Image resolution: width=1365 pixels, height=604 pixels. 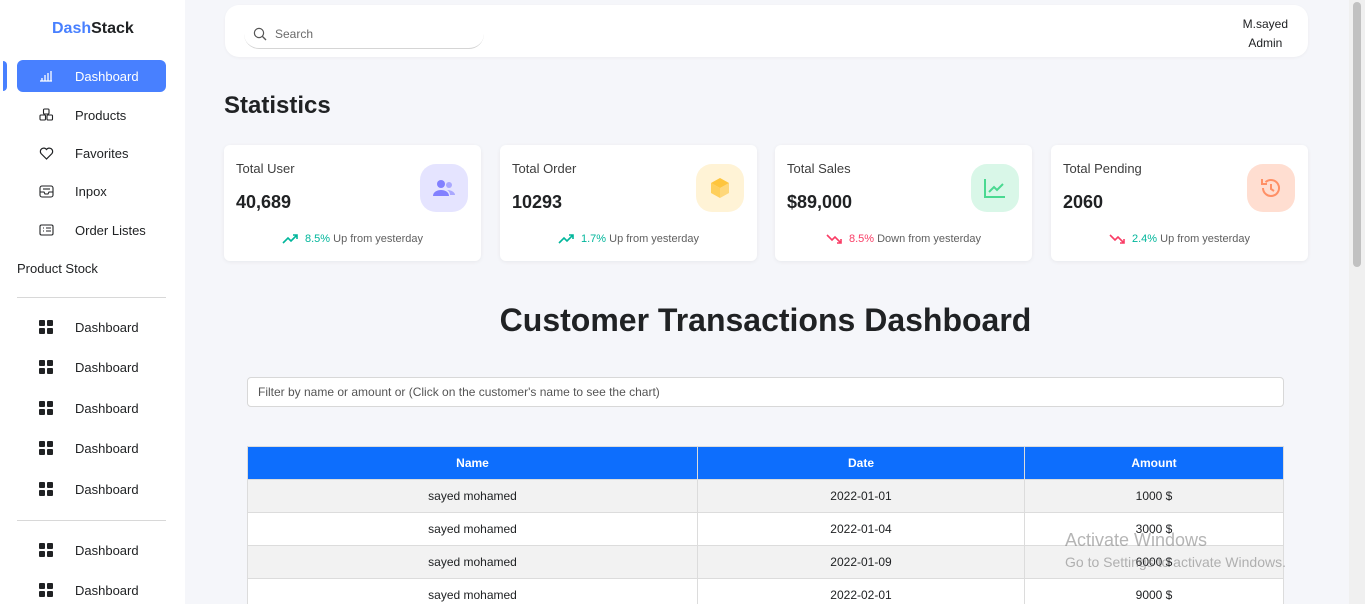 I want to click on sidebar-item-dashboard-5: Dashboard, so click(x=91, y=448).